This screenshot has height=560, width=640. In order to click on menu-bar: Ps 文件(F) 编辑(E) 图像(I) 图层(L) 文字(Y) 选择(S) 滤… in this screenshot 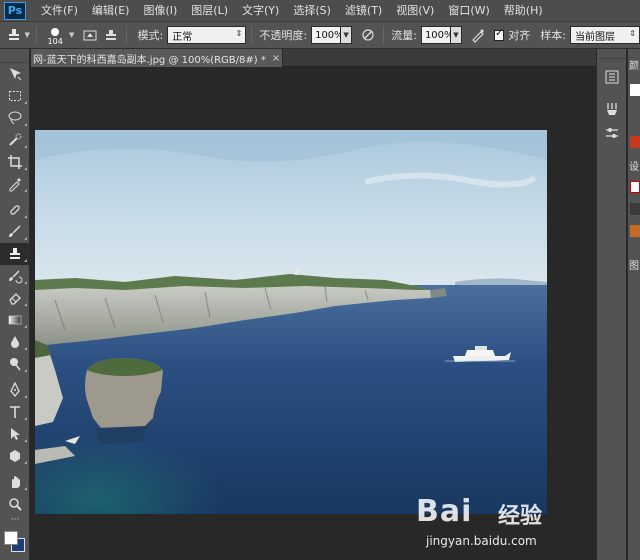, I will do `click(320, 11)`.